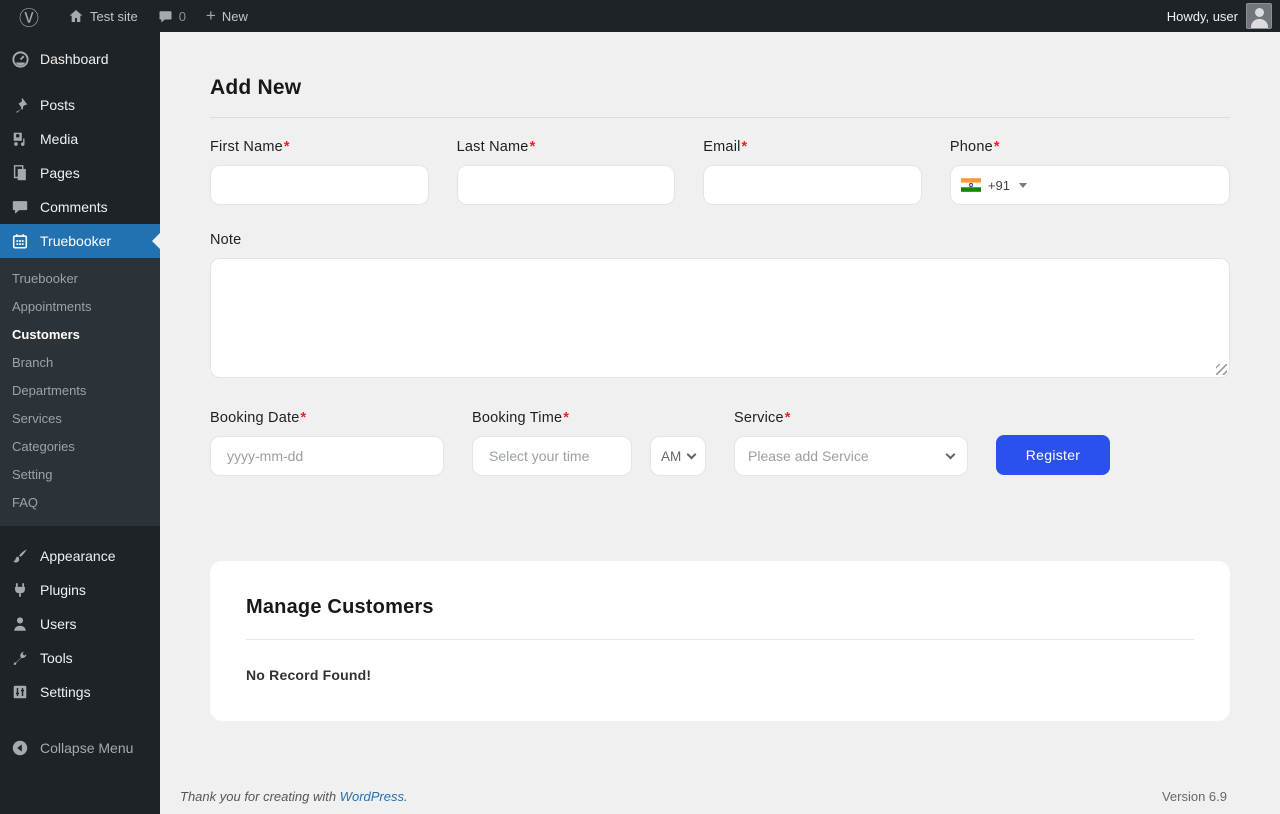 Image resolution: width=1280 pixels, height=814 pixels. What do you see at coordinates (566, 185) in the screenshot?
I see `last-name-input` at bounding box center [566, 185].